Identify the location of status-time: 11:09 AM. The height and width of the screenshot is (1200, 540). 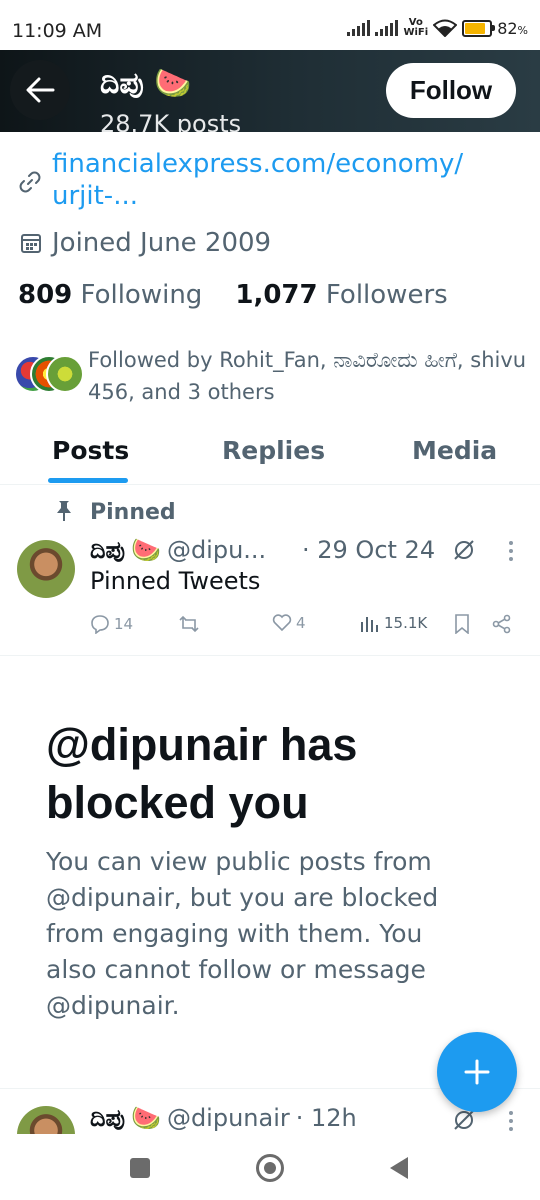
(57, 31).